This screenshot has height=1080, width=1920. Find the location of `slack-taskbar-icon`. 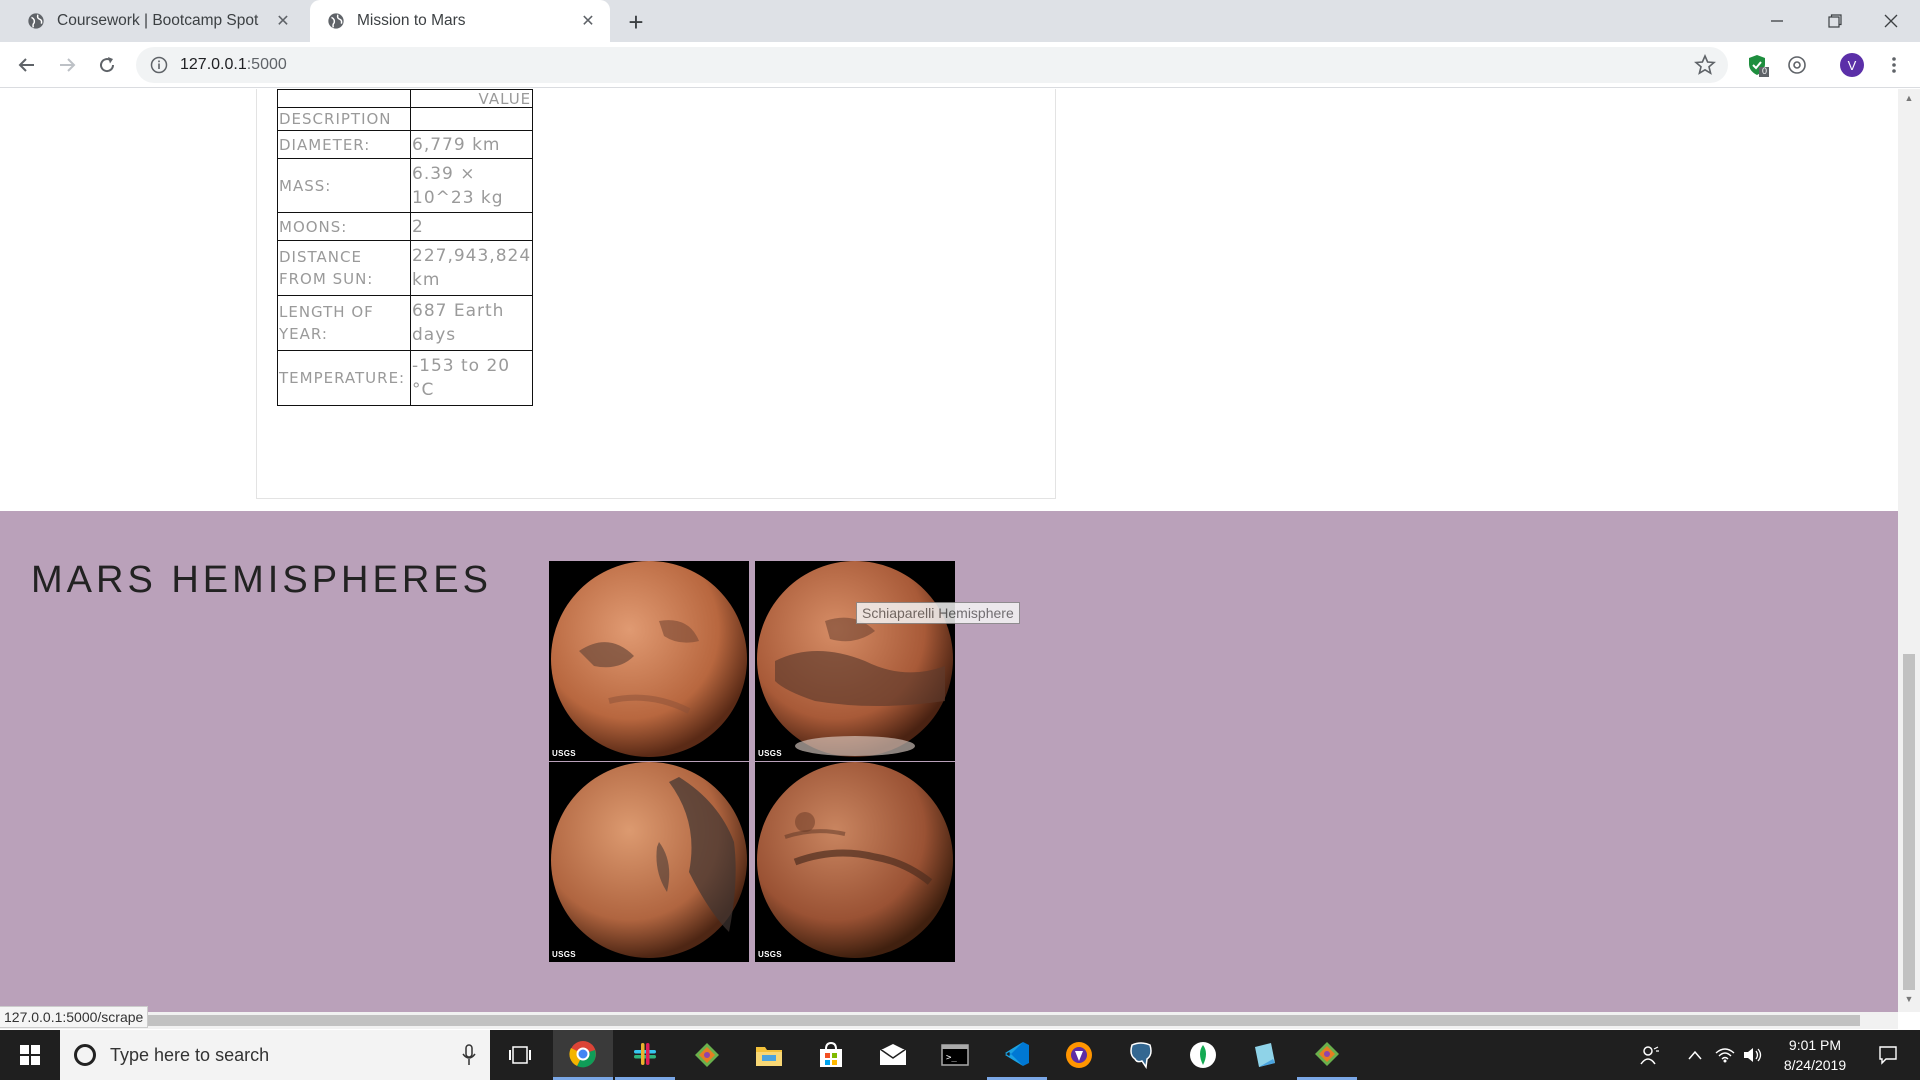

slack-taskbar-icon is located at coordinates (645, 1055).